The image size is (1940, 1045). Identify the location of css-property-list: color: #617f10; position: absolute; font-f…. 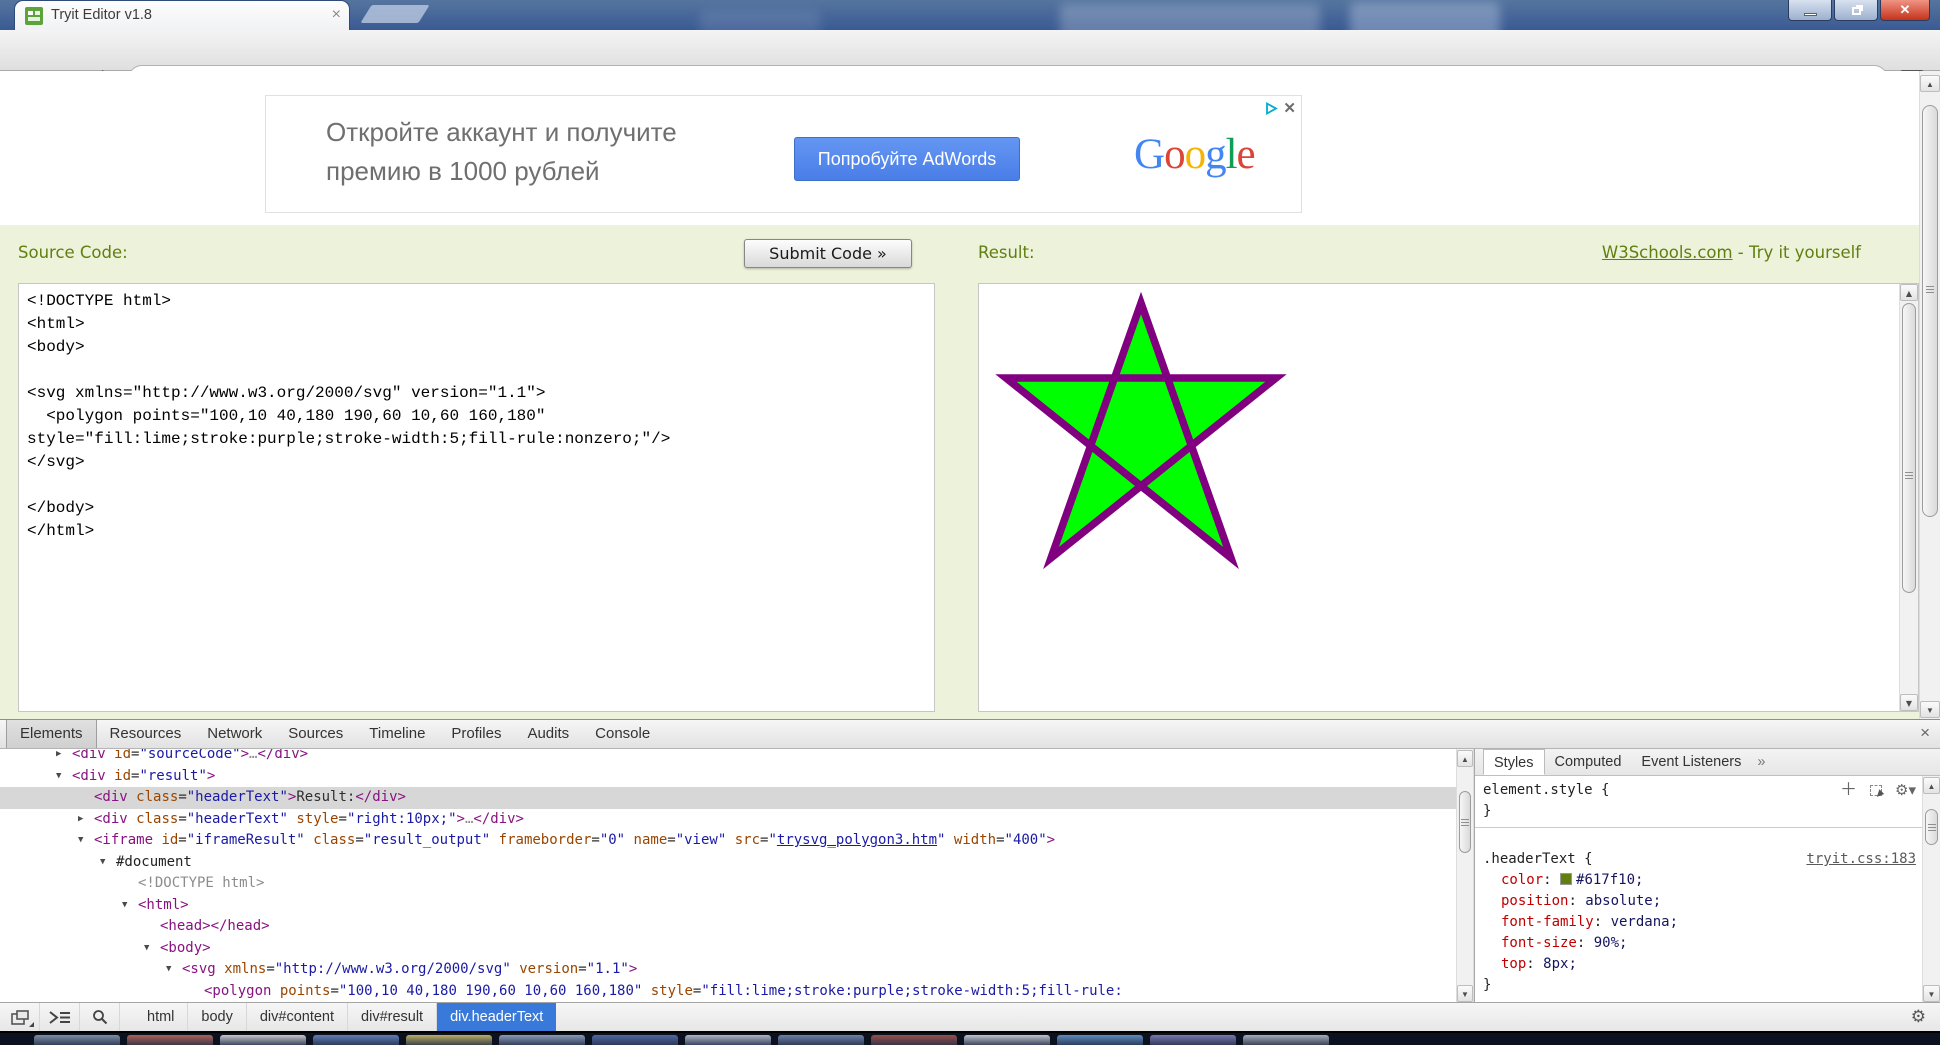
(1698, 922).